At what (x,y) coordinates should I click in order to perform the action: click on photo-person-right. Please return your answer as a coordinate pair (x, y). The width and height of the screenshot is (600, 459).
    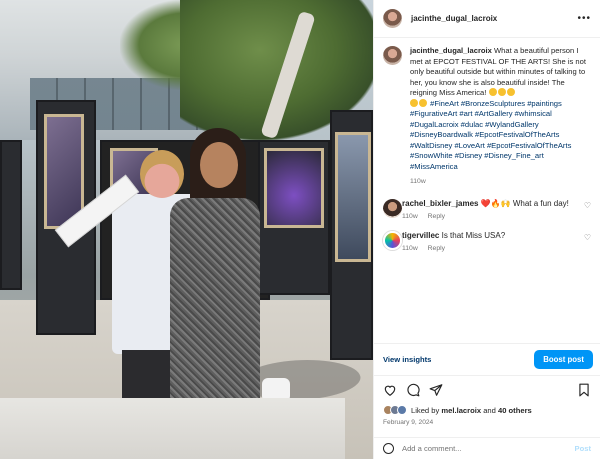
    Looking at the image, I should click on (215, 268).